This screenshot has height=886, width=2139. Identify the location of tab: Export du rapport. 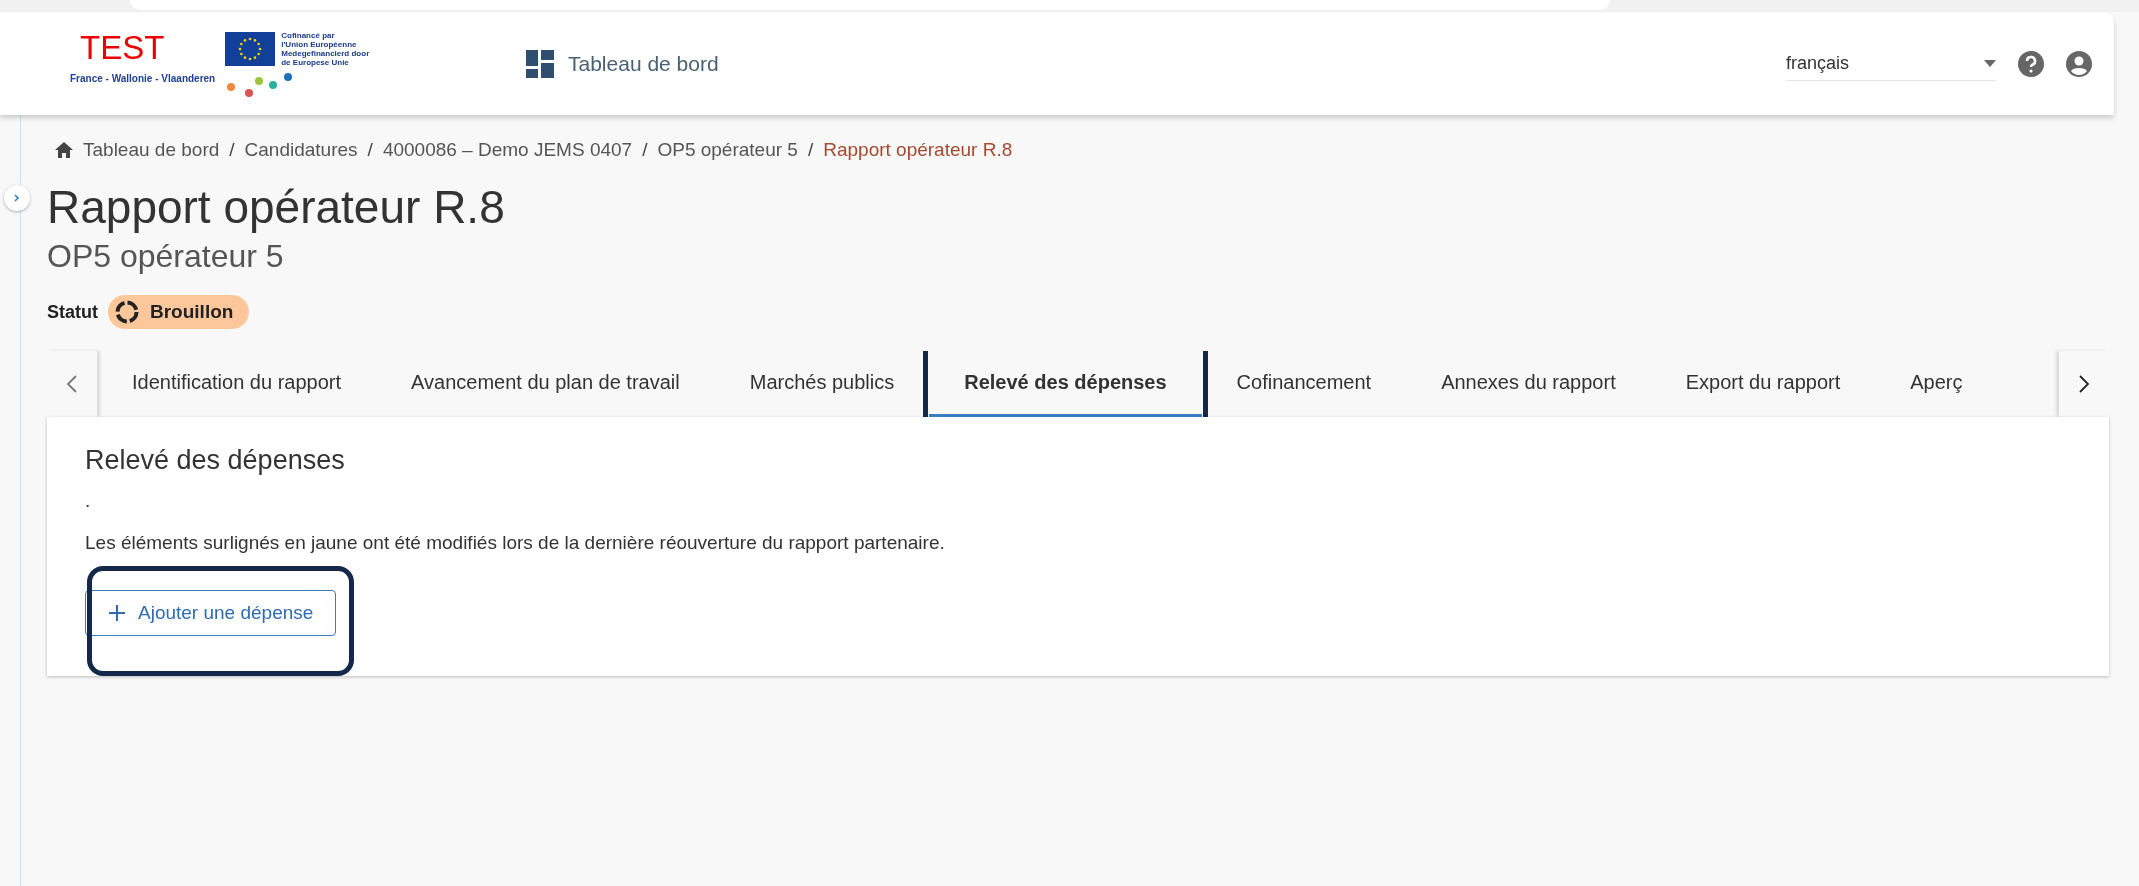
(1763, 384).